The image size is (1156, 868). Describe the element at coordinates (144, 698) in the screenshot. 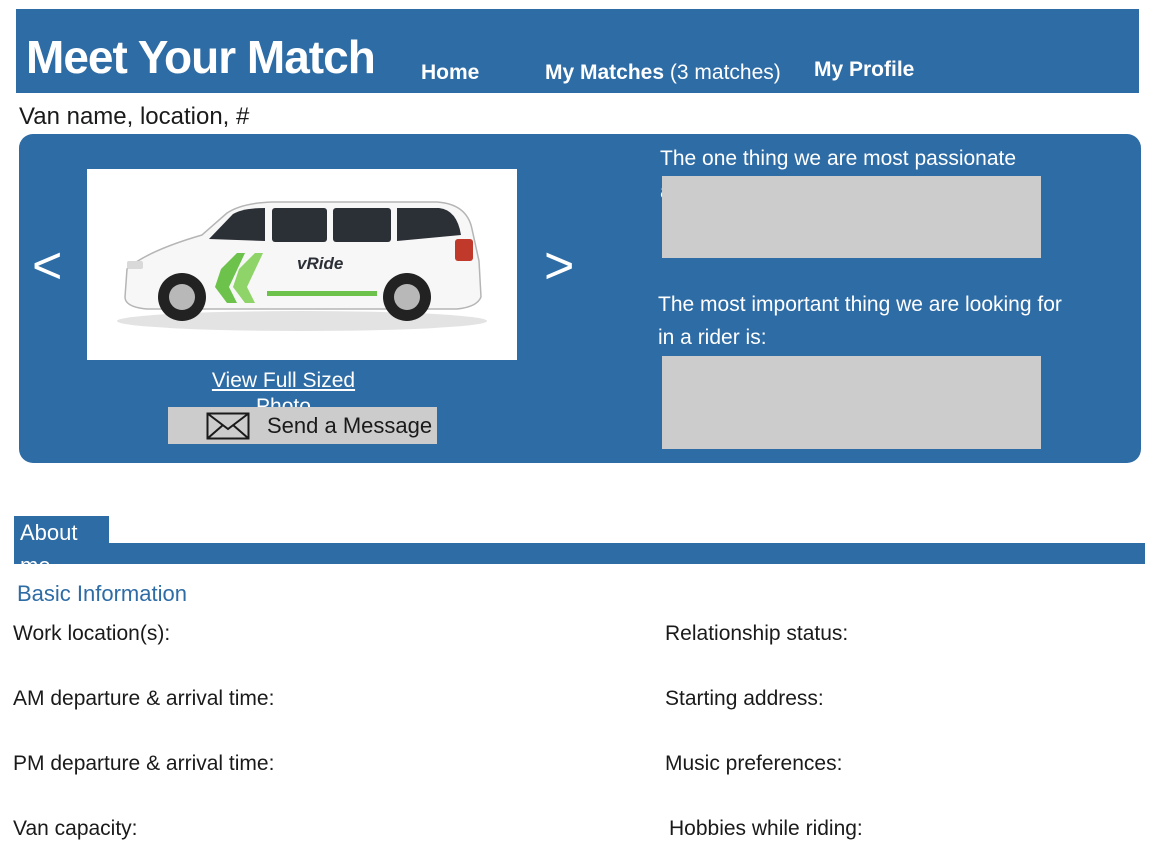

I see `field-am-times: AM departure & arrival time:` at that location.